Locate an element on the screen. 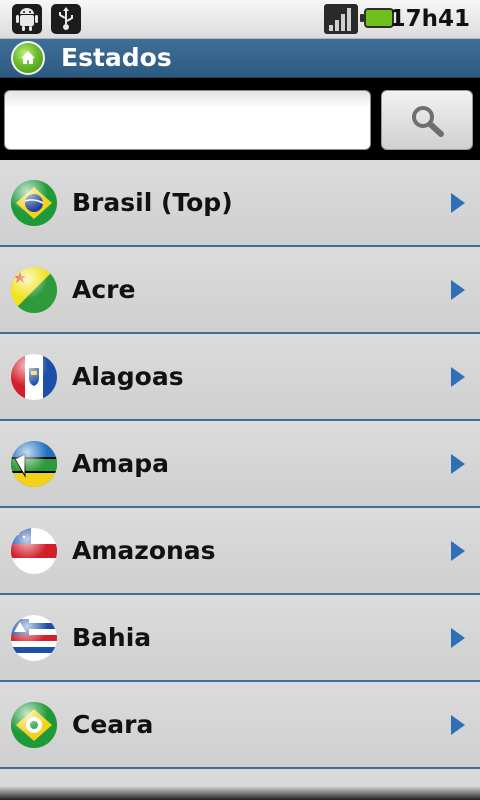 Image resolution: width=480 pixels, height=800 pixels. status-time: 17h41 is located at coordinates (429, 19).